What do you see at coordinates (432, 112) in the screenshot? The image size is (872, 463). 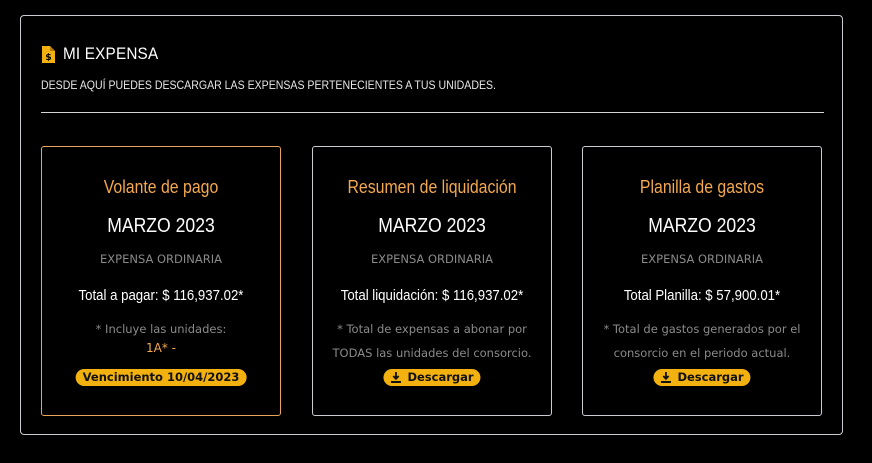 I see `header-divider` at bounding box center [432, 112].